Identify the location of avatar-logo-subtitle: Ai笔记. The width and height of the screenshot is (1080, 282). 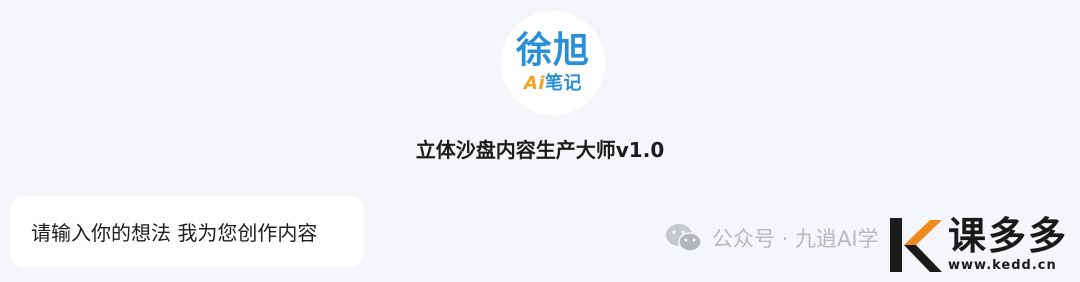
(553, 84).